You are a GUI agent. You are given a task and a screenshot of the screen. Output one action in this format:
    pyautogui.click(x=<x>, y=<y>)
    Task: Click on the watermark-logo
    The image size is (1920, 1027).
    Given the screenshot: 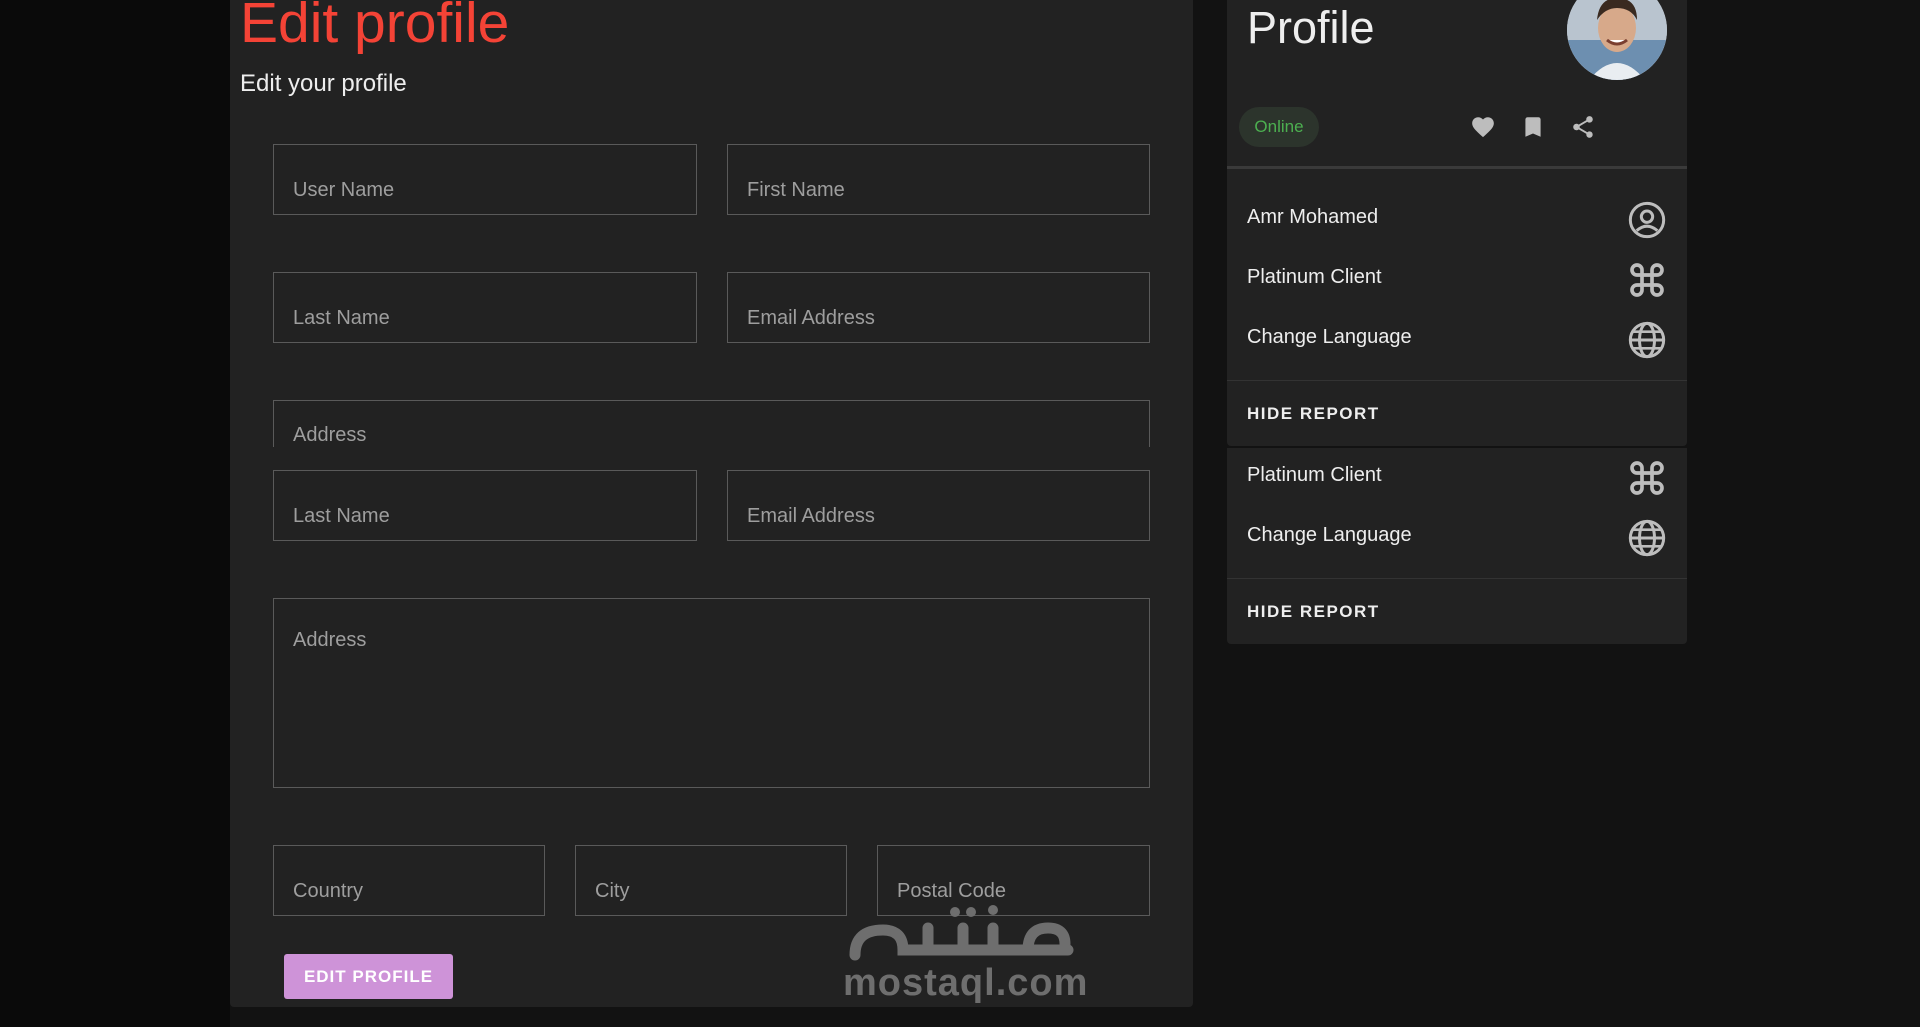 What is the action you would take?
    pyautogui.click(x=961, y=933)
    